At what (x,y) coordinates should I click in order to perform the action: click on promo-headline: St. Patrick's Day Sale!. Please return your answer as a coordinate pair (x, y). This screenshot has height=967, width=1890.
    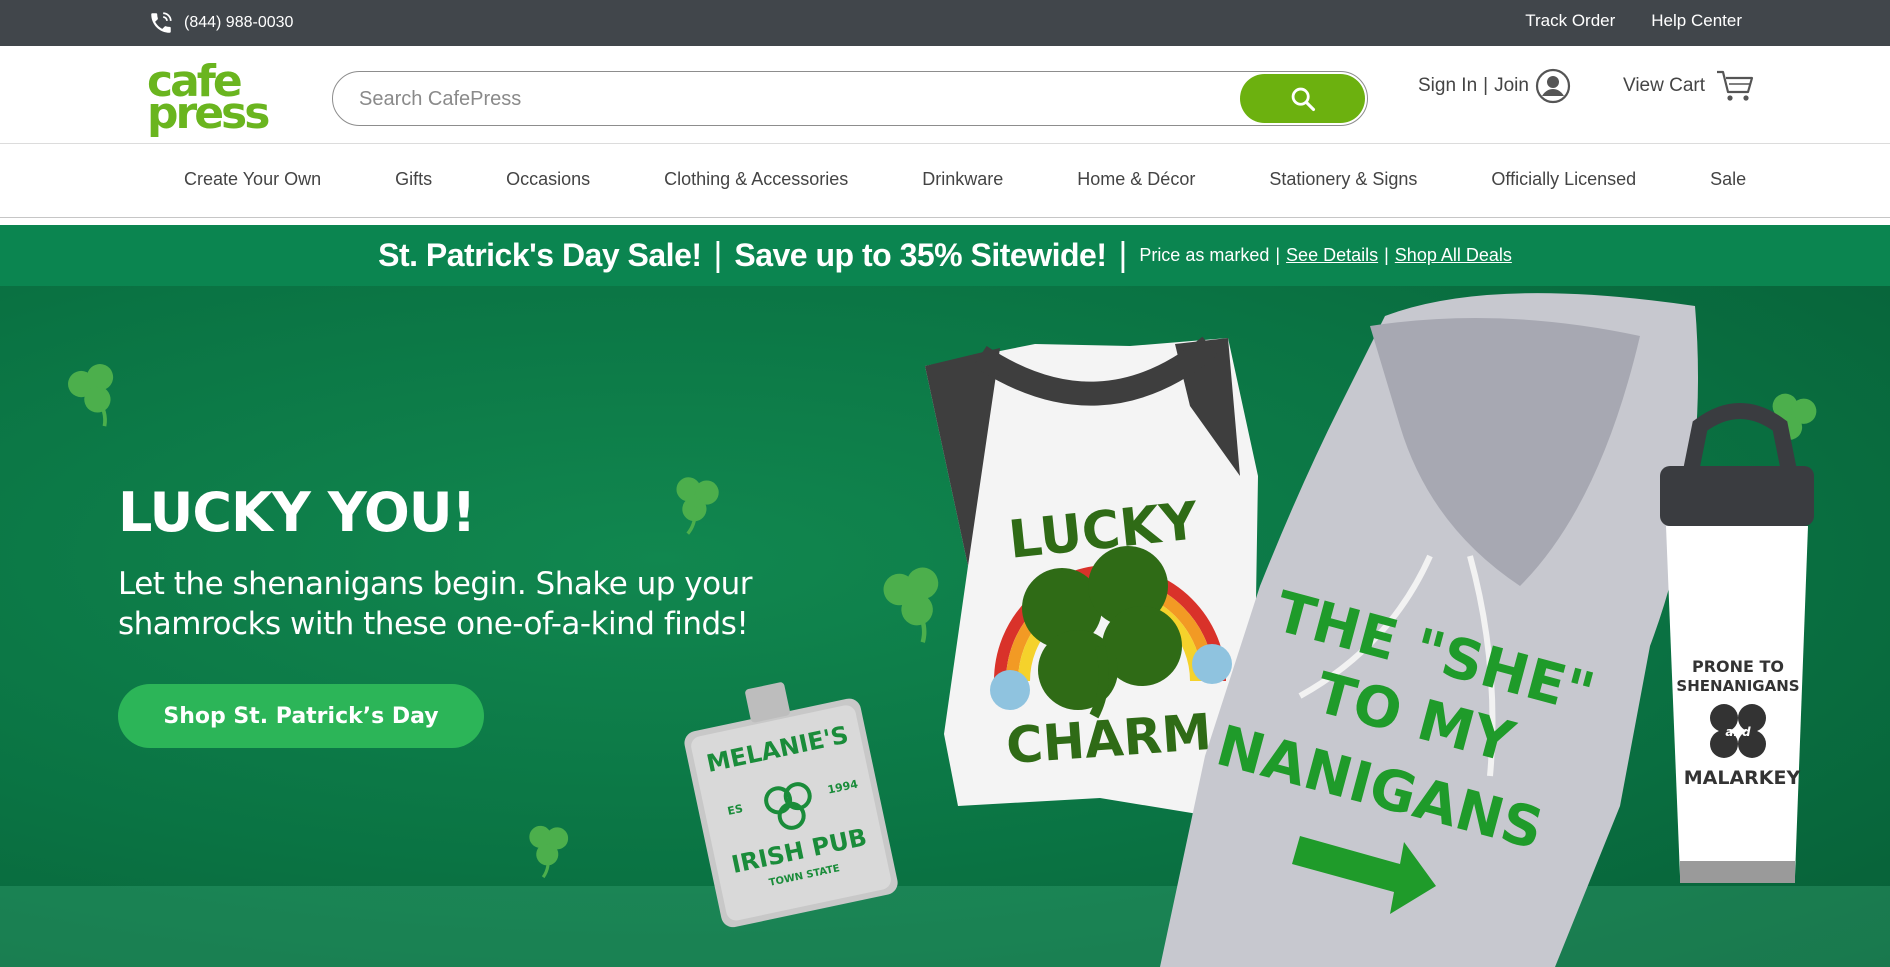
    Looking at the image, I should click on (540, 255).